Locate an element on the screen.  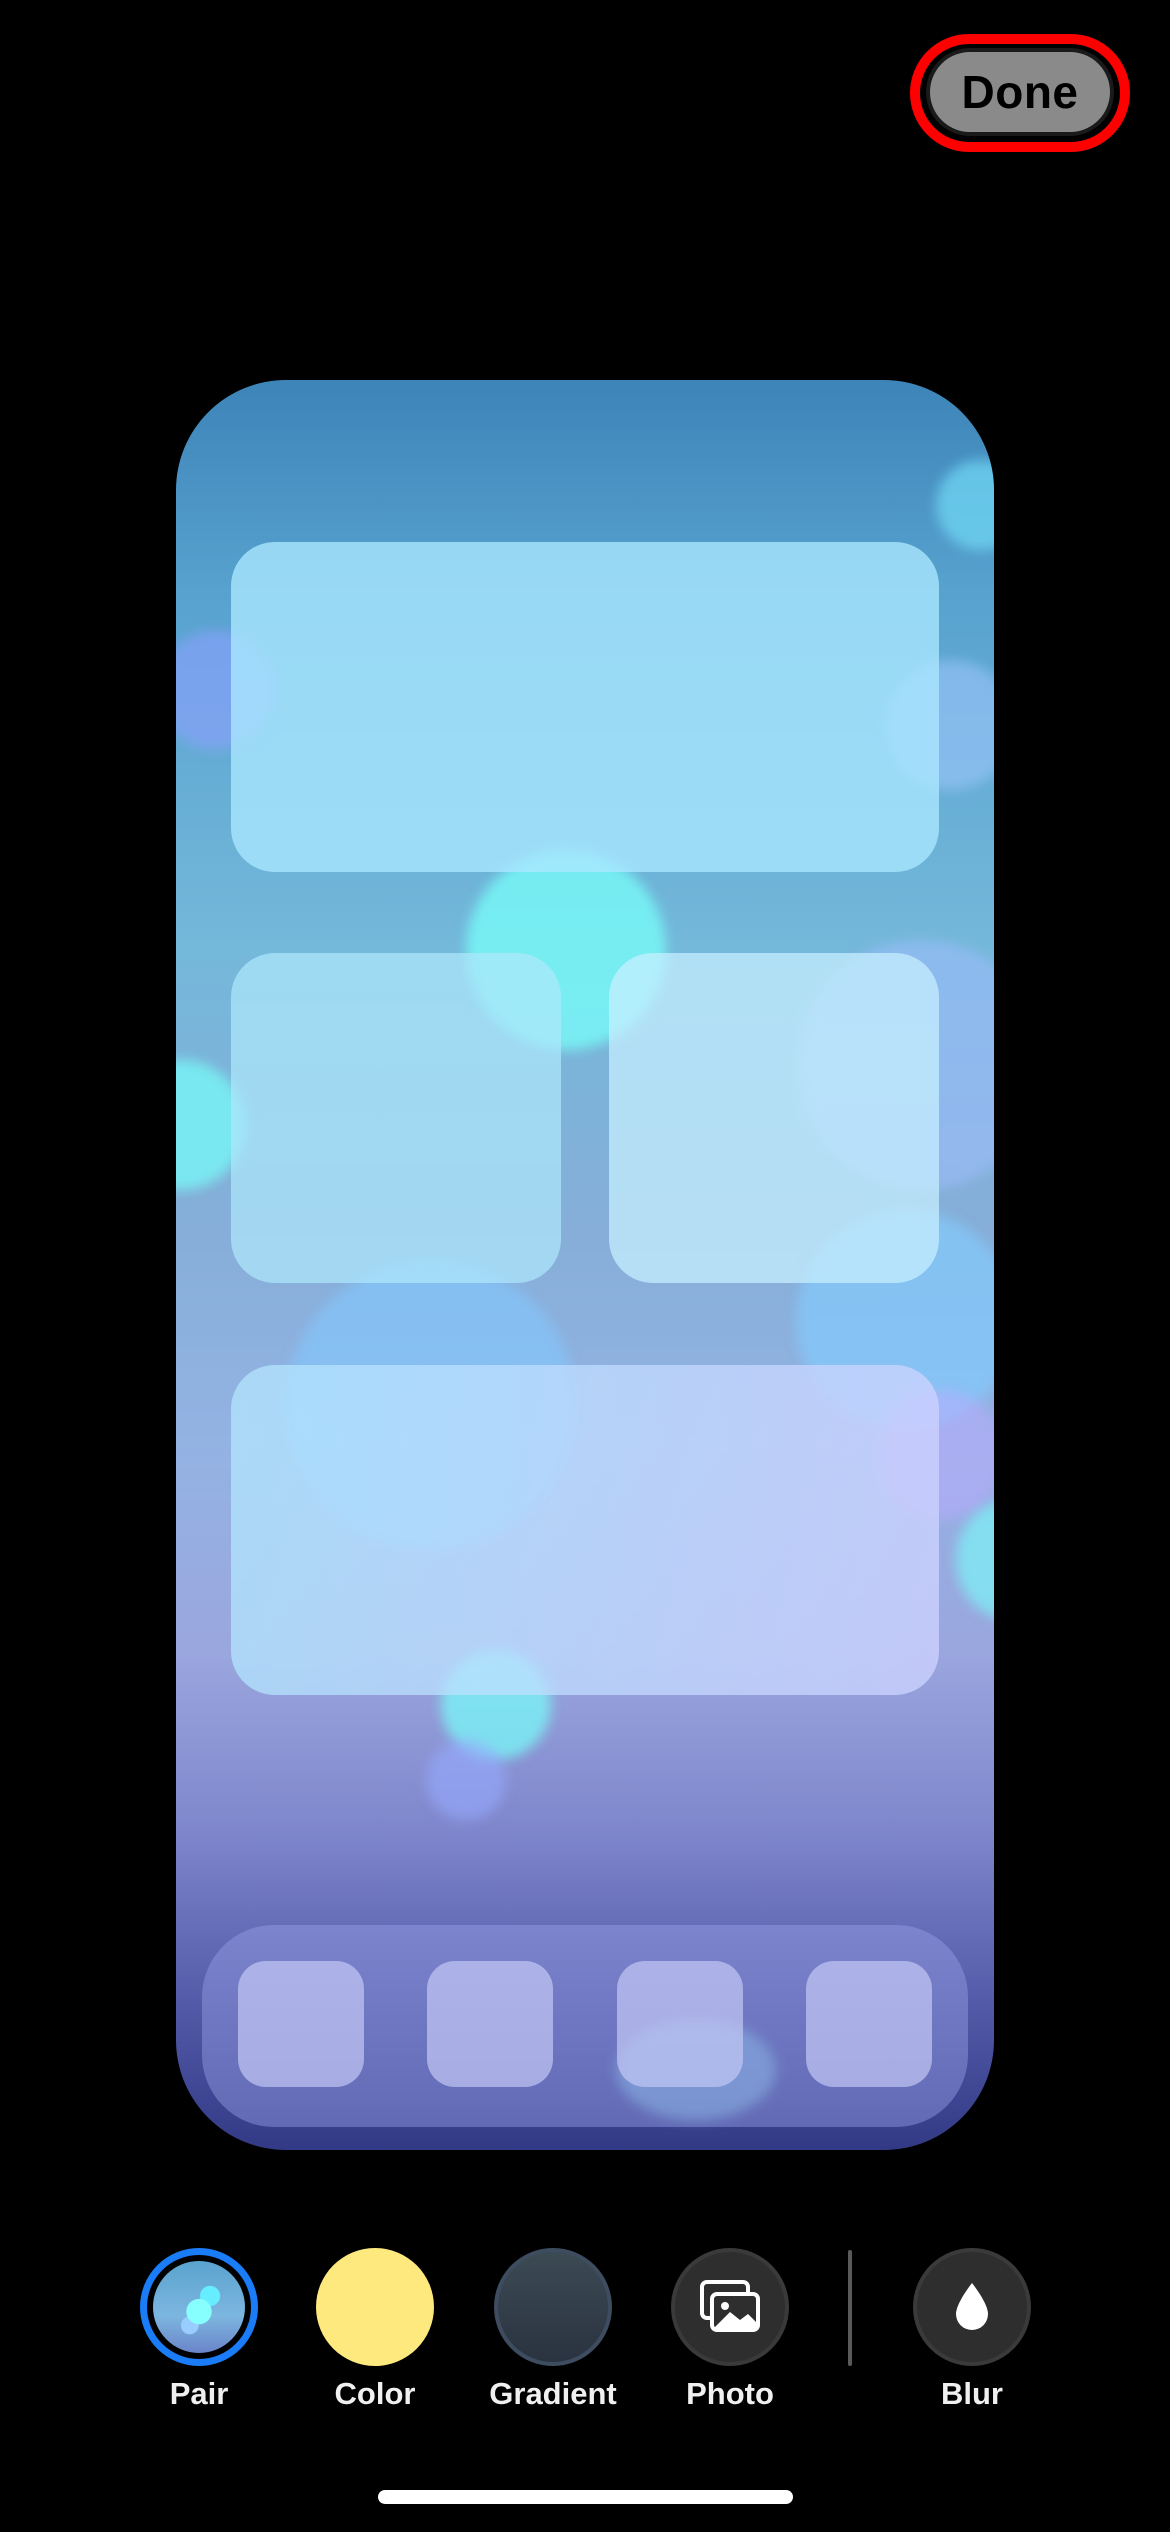
photo-option is located at coordinates (730, 2307).